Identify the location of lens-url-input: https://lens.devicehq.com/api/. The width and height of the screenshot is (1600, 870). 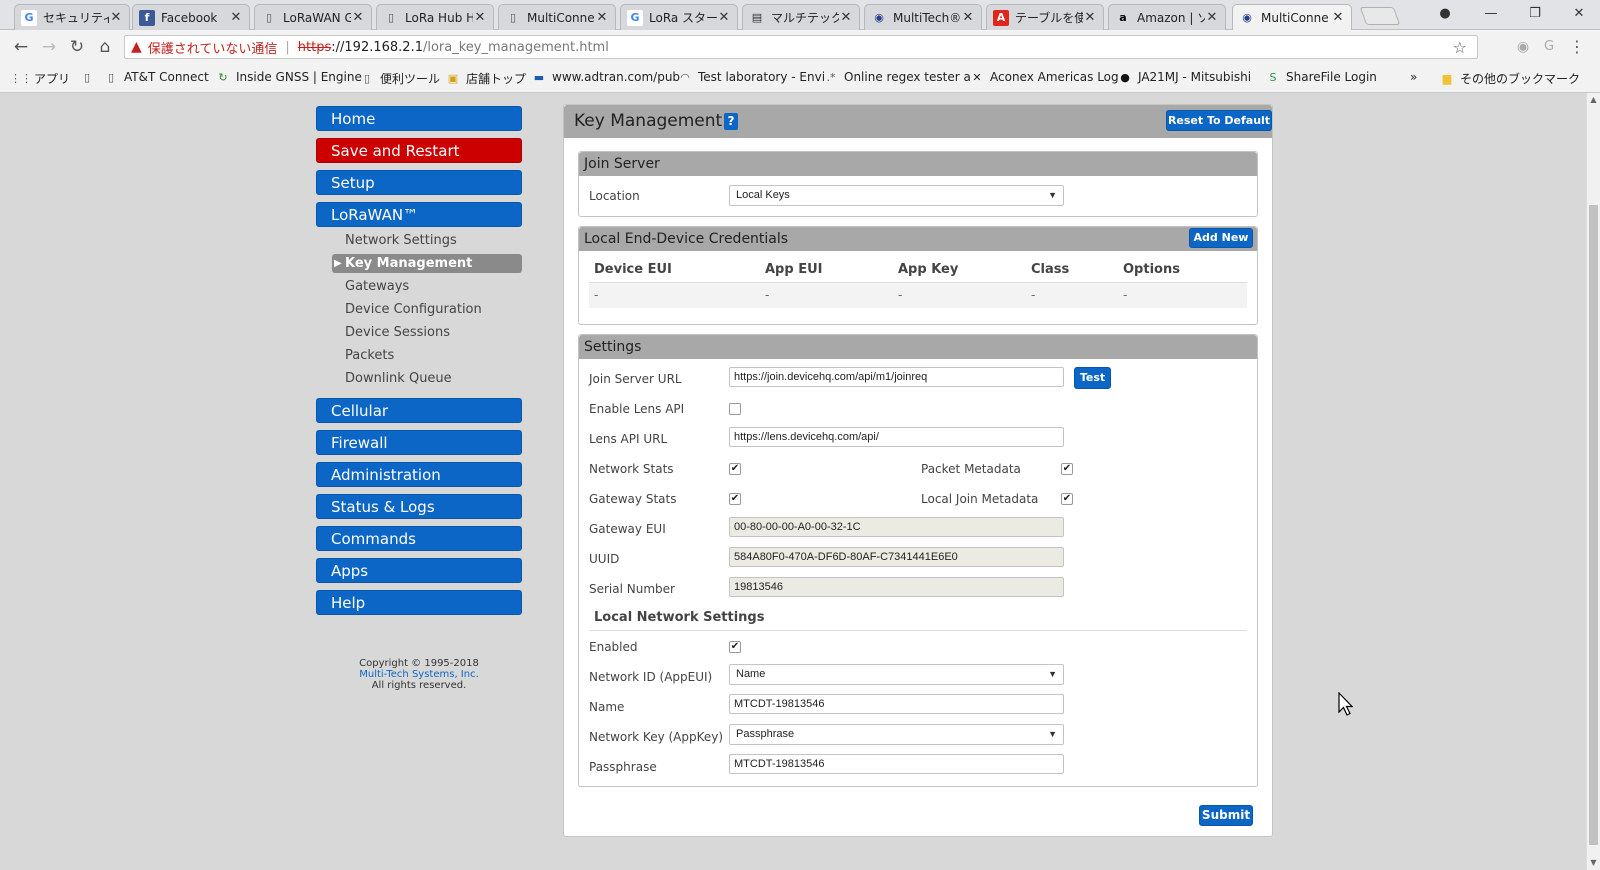
(896, 437).